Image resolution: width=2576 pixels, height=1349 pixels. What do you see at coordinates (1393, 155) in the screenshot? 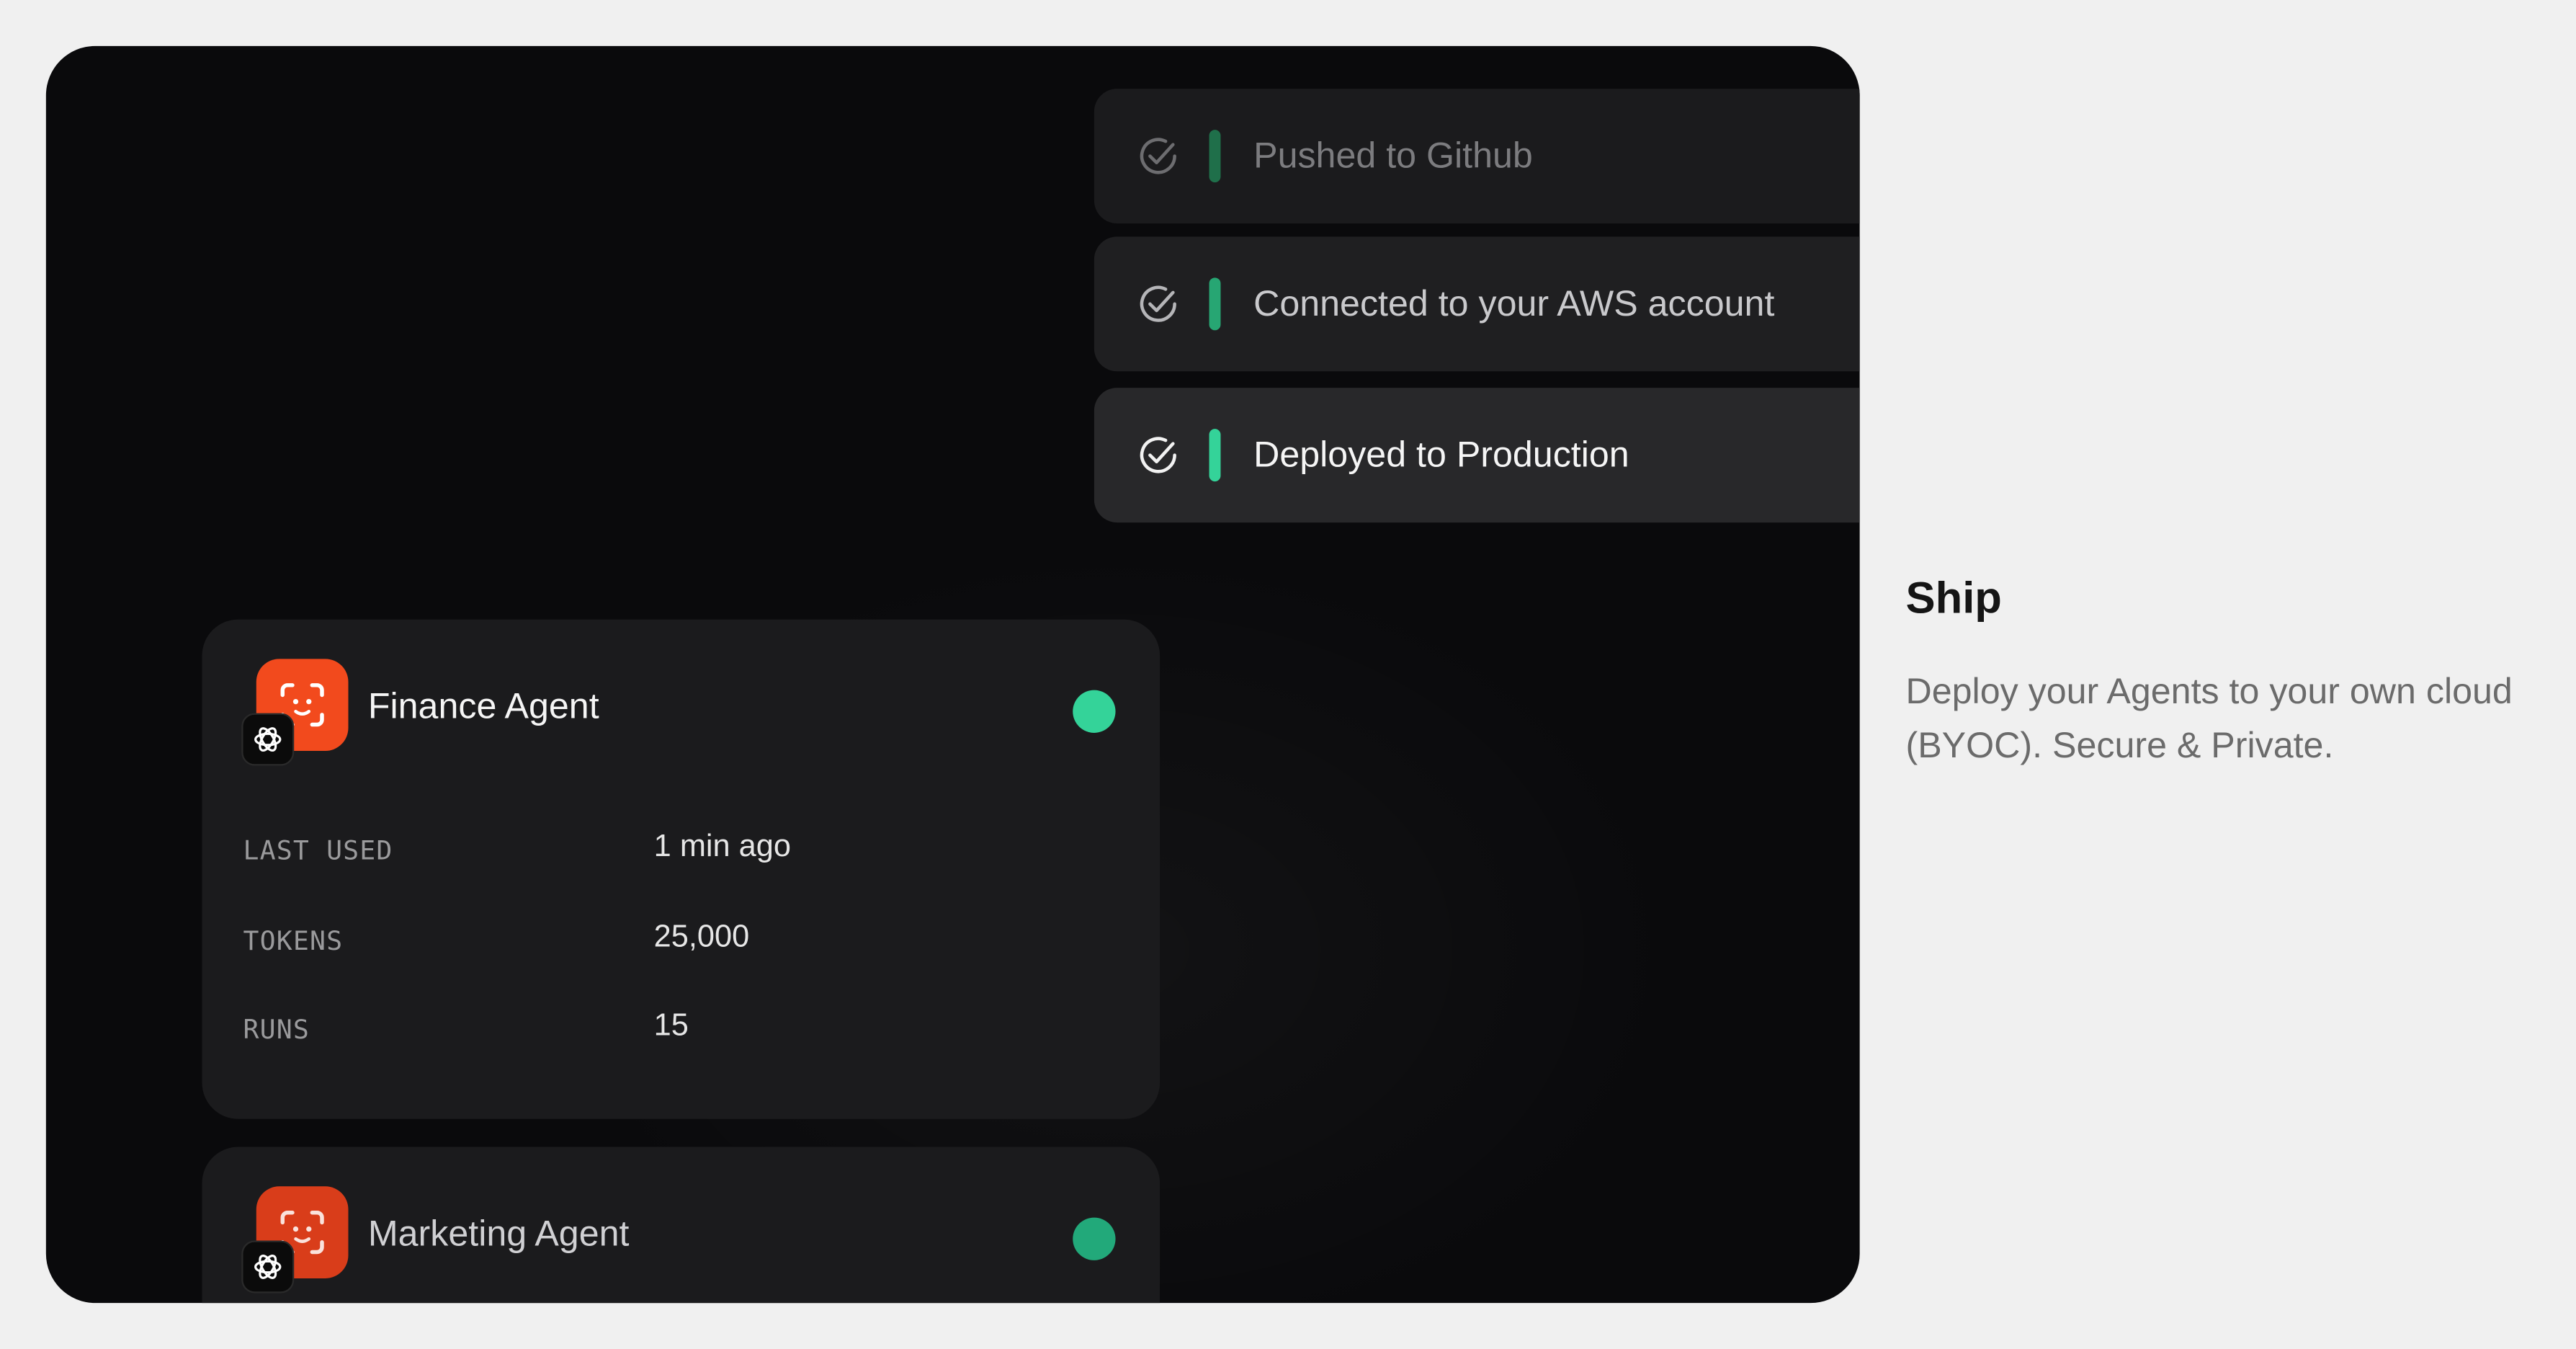
I see `step-label: Pushed to Github` at bounding box center [1393, 155].